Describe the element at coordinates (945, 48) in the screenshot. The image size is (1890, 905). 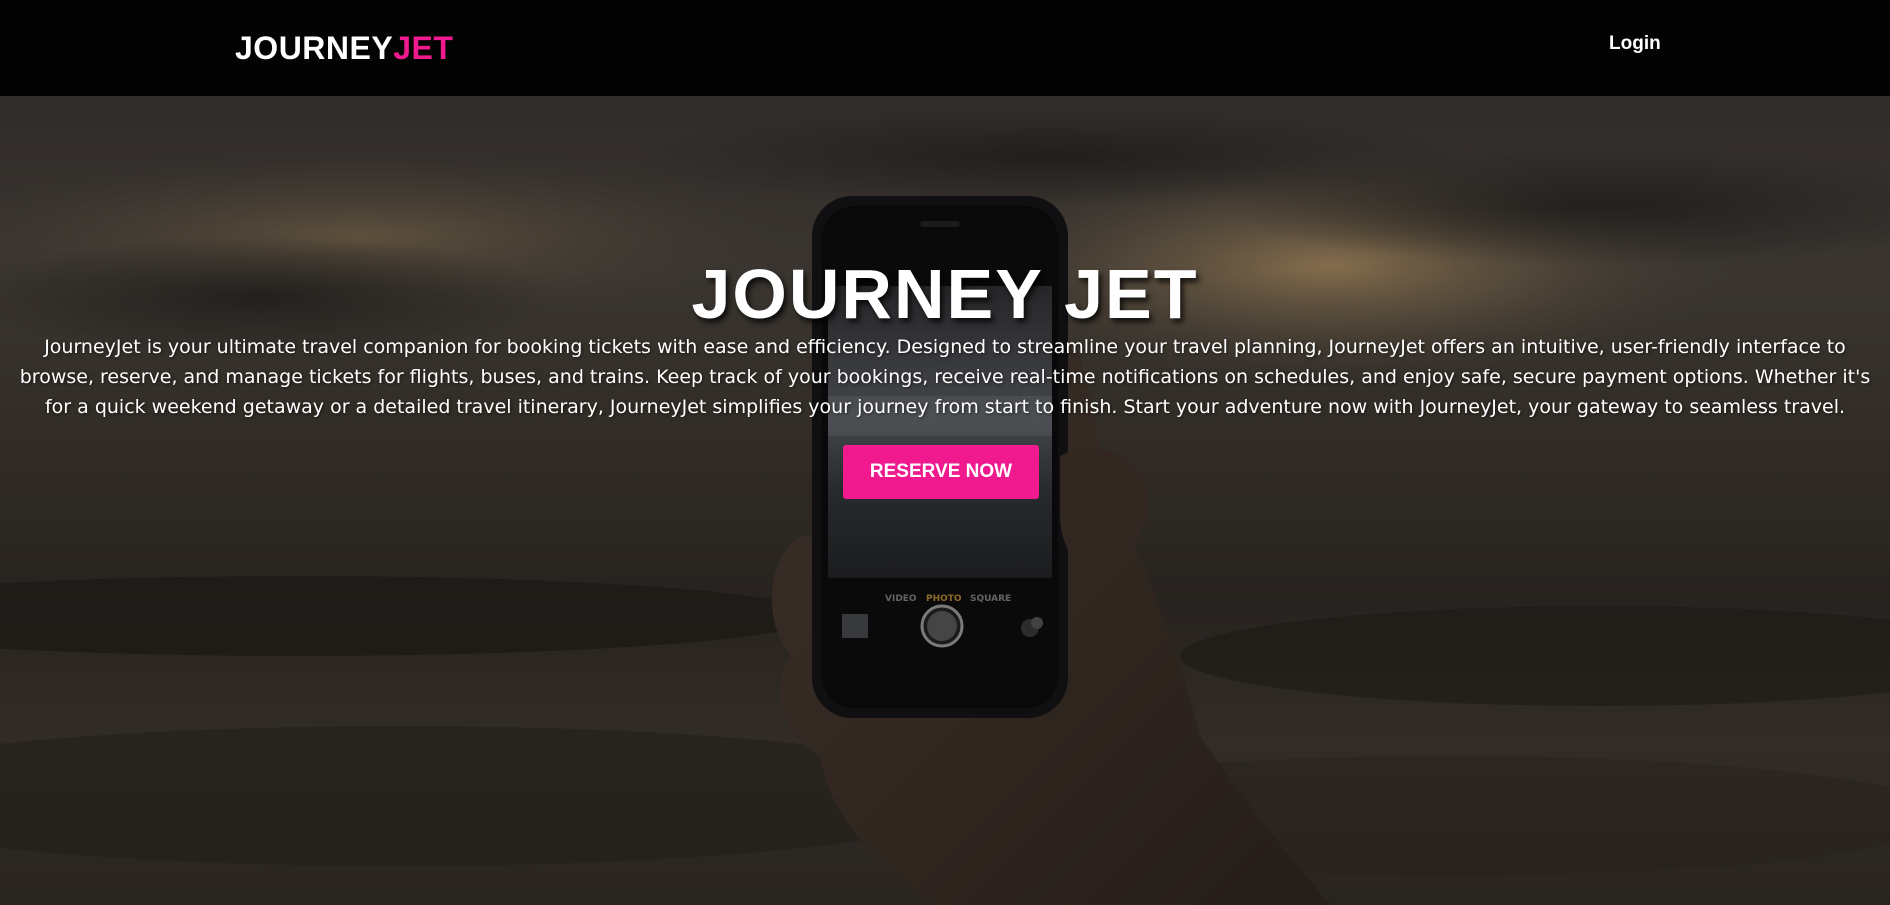
I see `top-navbar: JOURNEYJET Login` at that location.